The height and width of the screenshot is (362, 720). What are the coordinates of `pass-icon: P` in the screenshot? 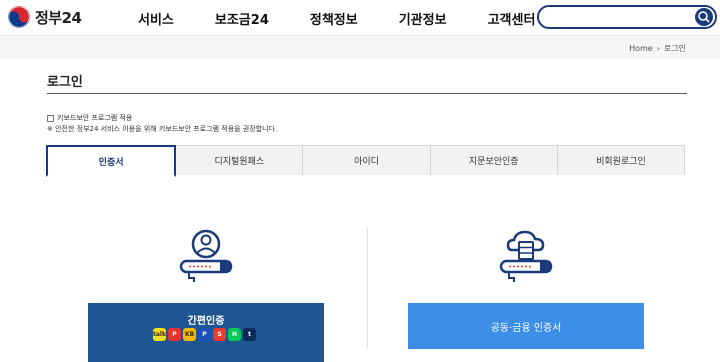 It's located at (204, 334).